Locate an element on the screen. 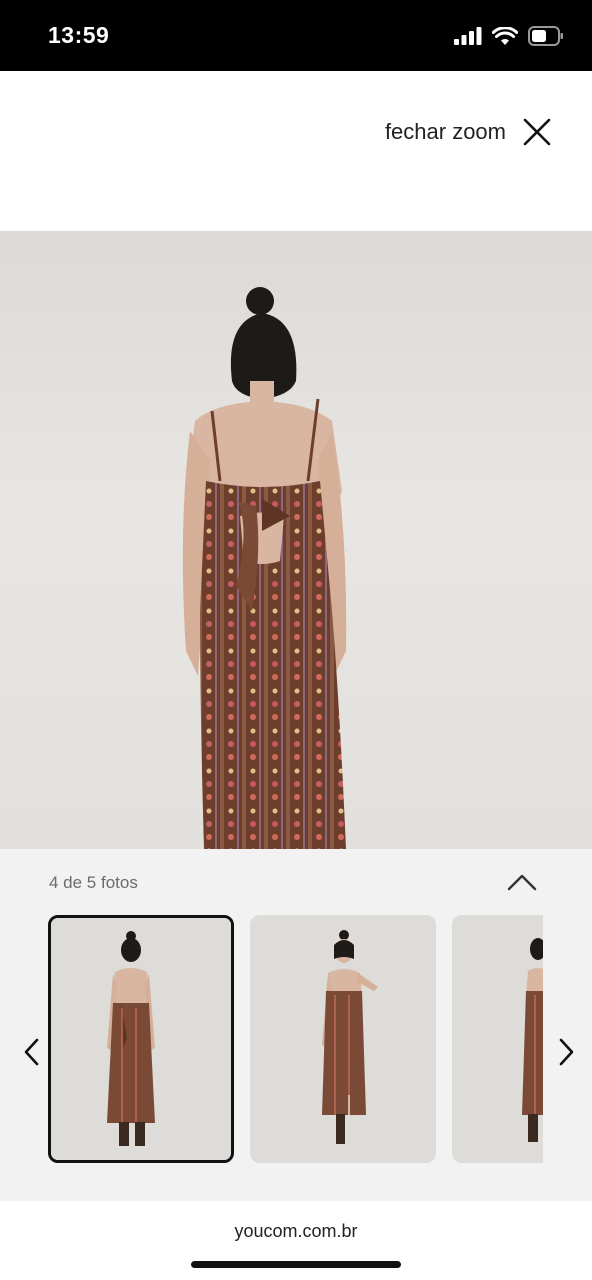 The height and width of the screenshot is (1280, 592). chevron-left-icon is located at coordinates (32, 1052).